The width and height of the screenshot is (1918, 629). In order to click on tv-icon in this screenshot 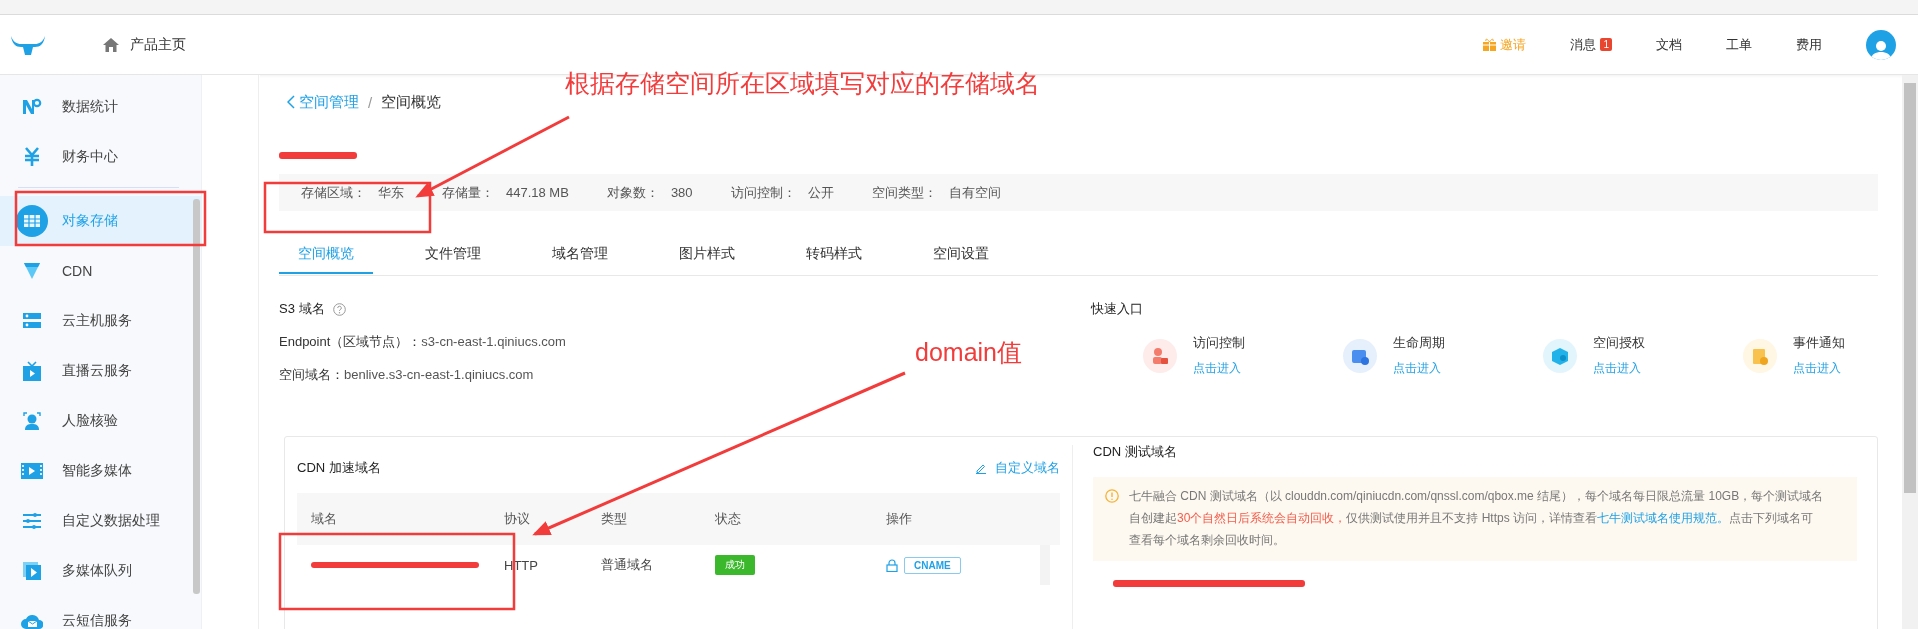, I will do `click(32, 371)`.